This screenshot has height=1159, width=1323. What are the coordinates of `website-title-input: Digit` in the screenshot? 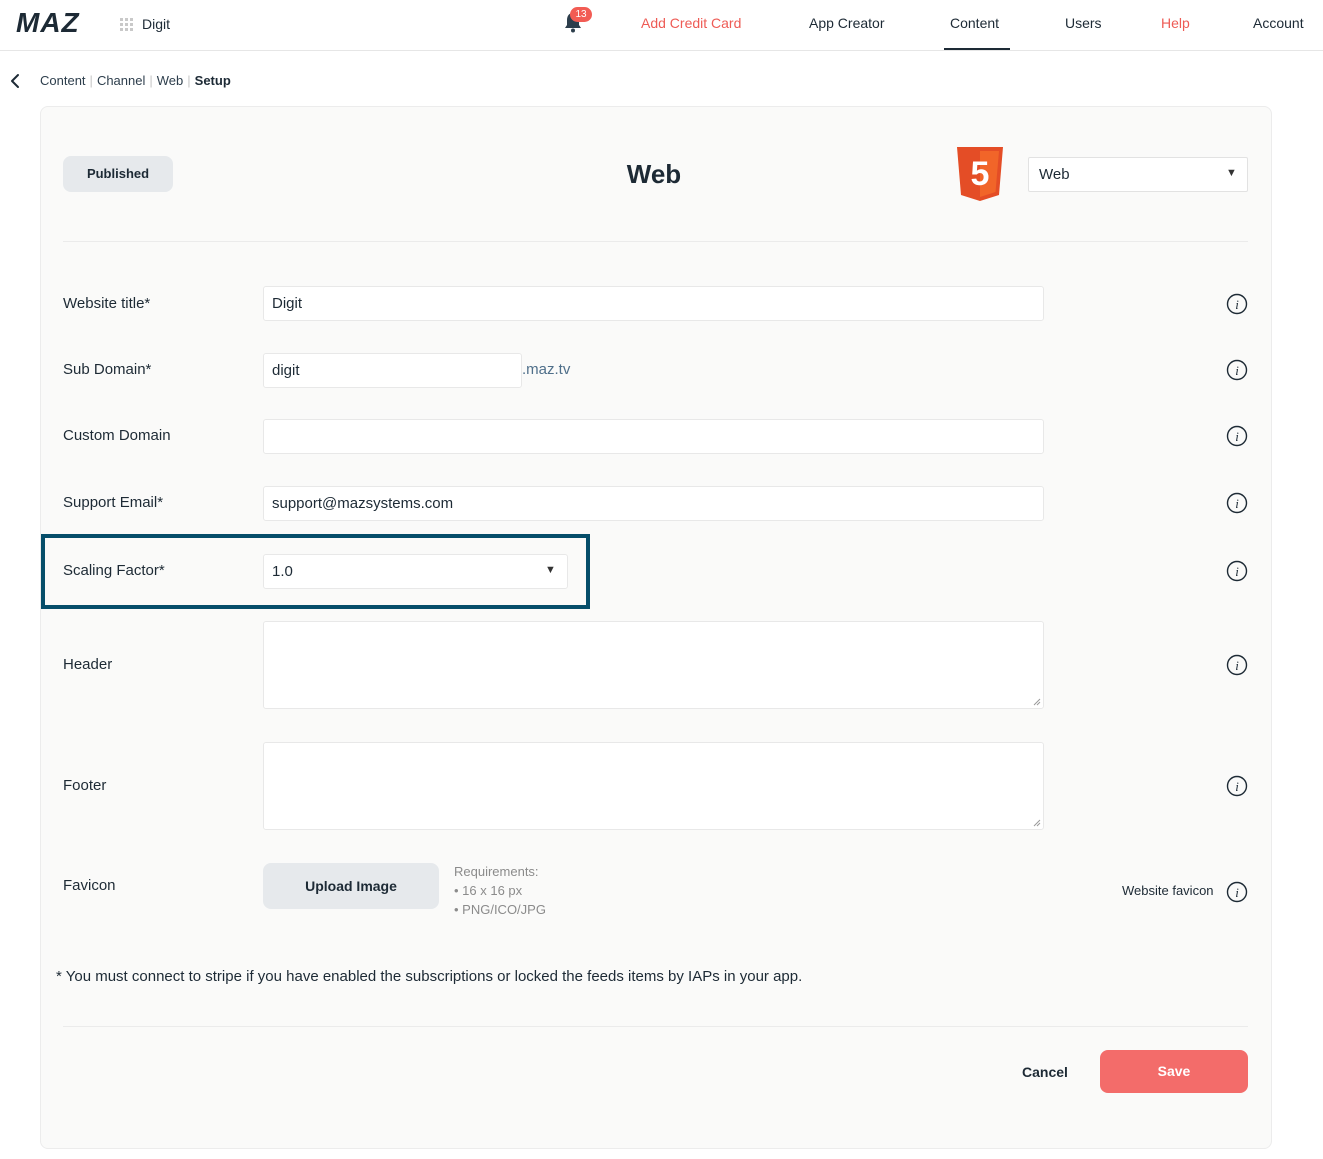 It's located at (653, 303).